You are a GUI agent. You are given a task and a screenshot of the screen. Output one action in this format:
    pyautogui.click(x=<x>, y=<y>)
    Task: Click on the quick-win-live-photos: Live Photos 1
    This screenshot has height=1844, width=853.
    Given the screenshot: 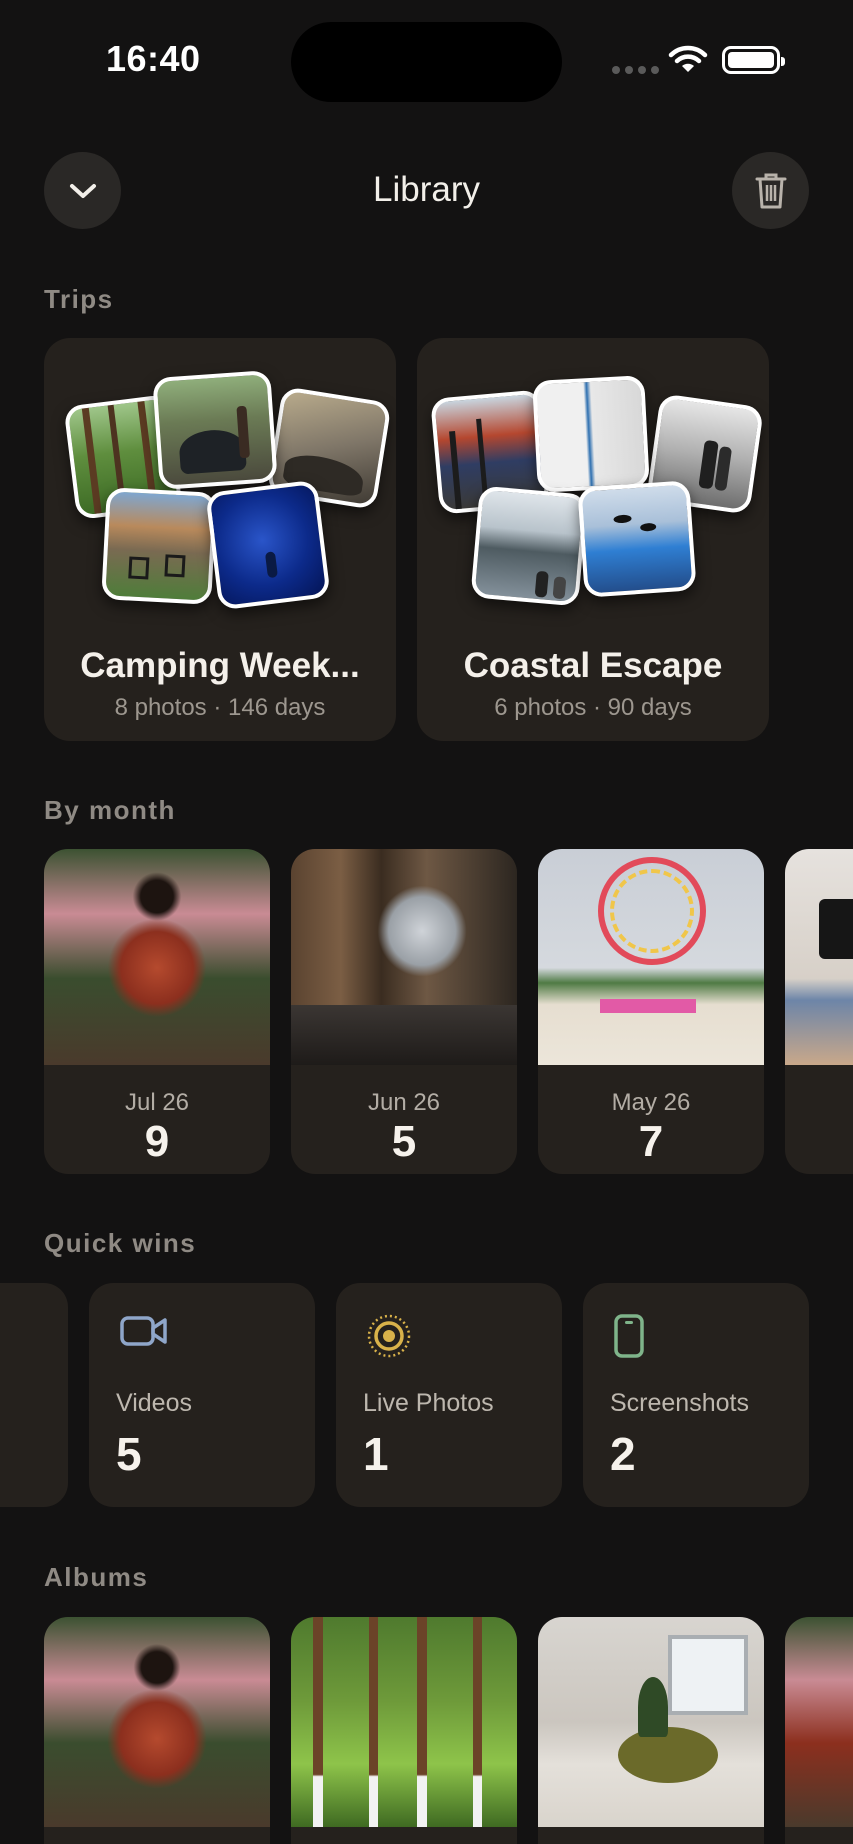 What is the action you would take?
    pyautogui.click(x=449, y=1395)
    